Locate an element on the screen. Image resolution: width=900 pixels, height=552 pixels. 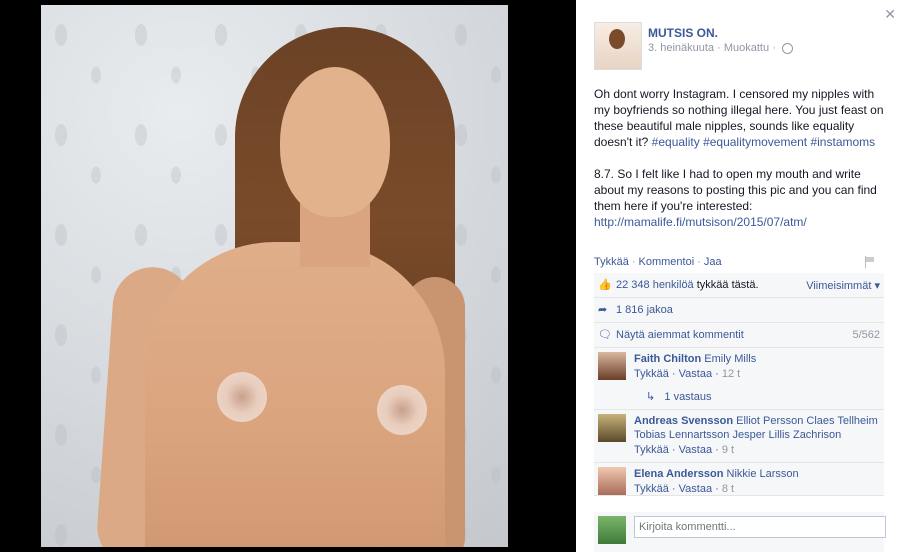
comment-author: Elena Andersson is located at coordinates (678, 474).